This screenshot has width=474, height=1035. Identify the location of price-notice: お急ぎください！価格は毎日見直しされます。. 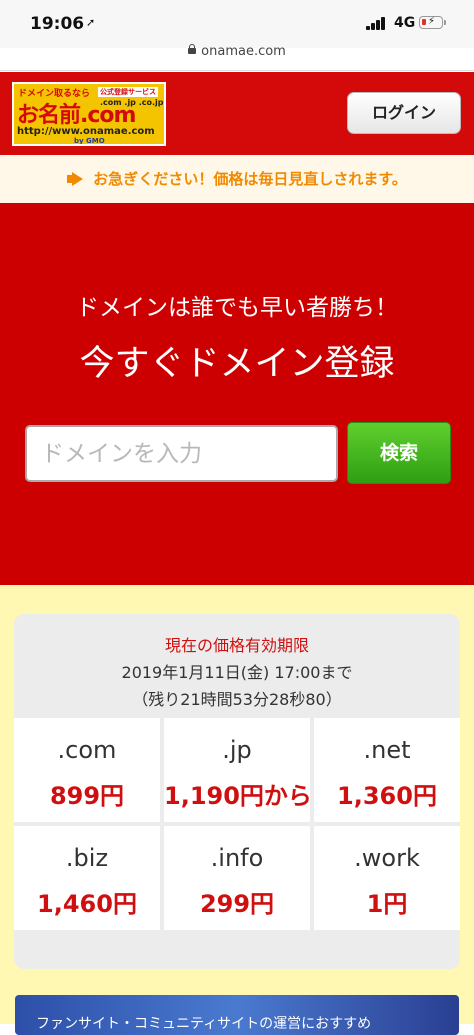
(237, 179).